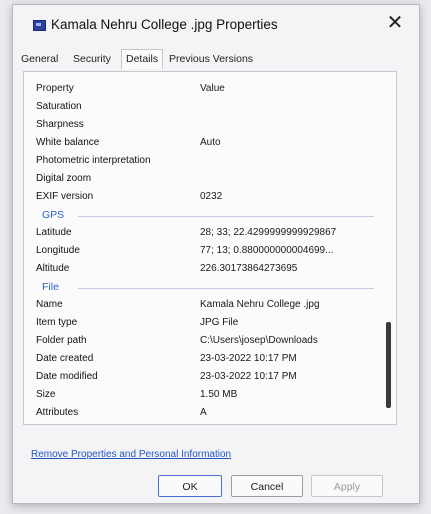 The height and width of the screenshot is (514, 431). I want to click on property-row: Altitude 226.30173864273695, so click(205, 269).